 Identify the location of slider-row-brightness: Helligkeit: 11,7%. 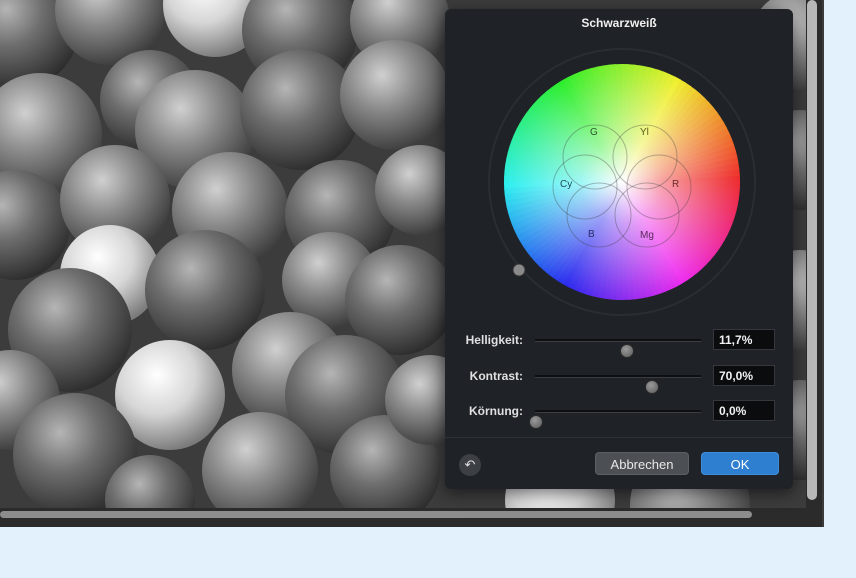
(619, 343).